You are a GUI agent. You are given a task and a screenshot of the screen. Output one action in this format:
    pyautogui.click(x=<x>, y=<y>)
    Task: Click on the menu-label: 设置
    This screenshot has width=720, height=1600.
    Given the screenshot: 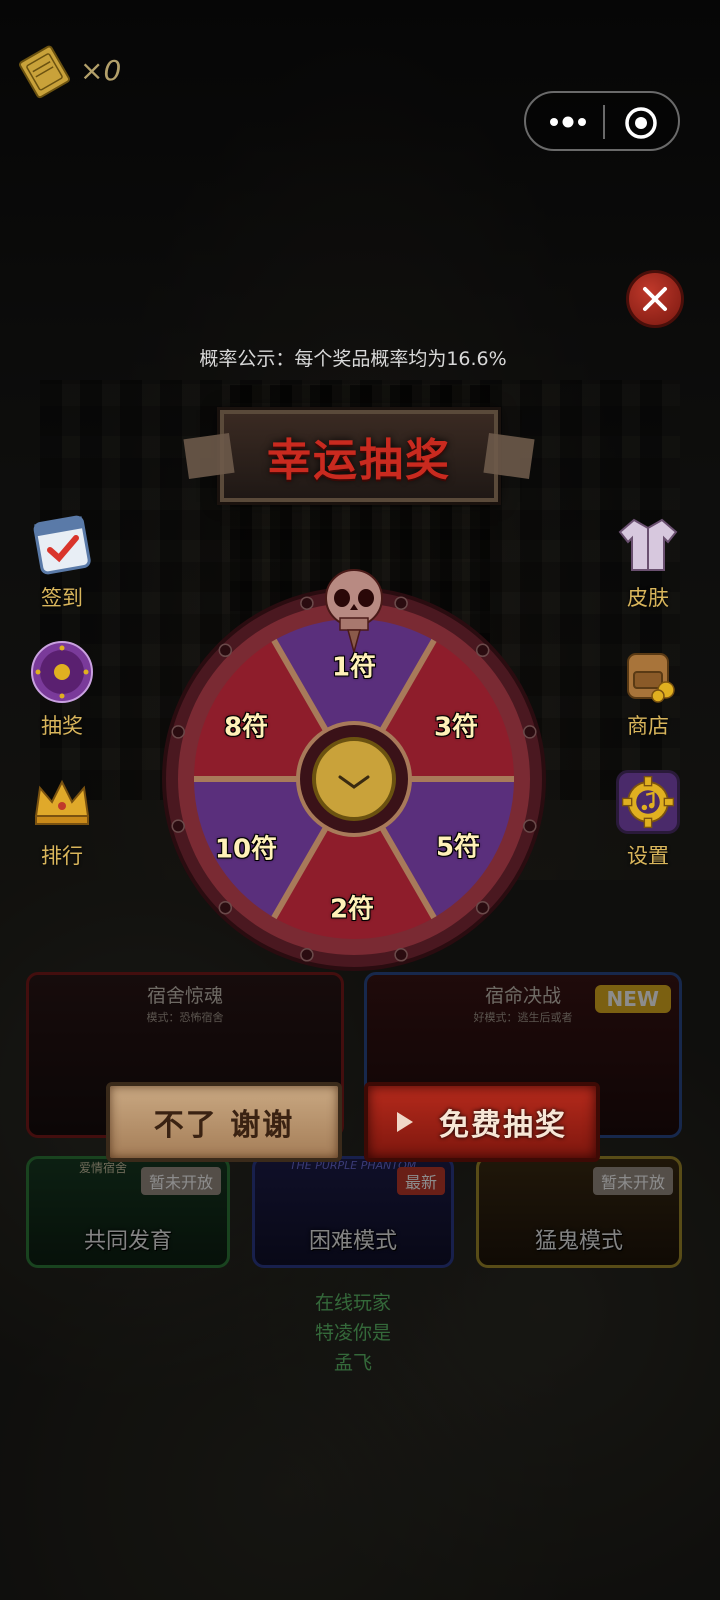 What is the action you would take?
    pyautogui.click(x=648, y=856)
    